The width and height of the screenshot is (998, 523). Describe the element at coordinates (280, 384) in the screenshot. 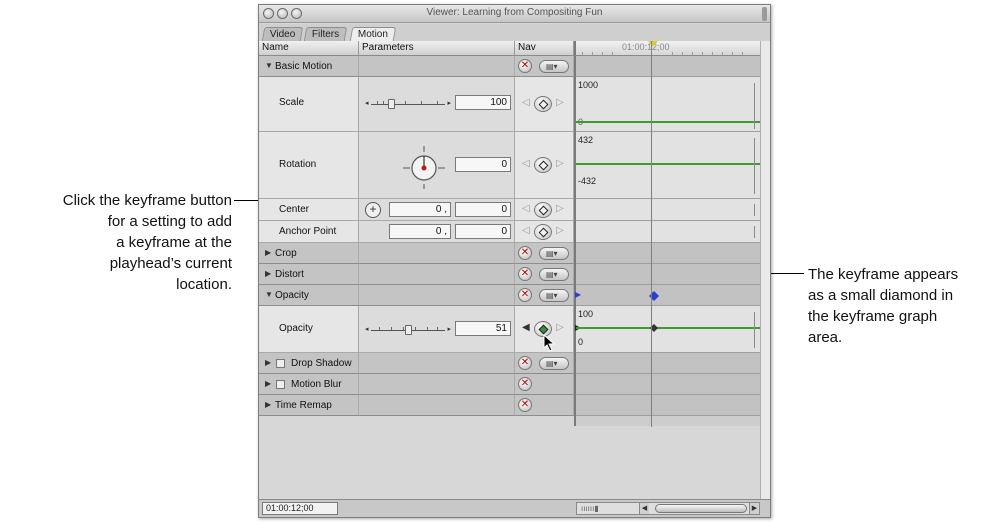

I see `motion-blur-checkbox` at that location.